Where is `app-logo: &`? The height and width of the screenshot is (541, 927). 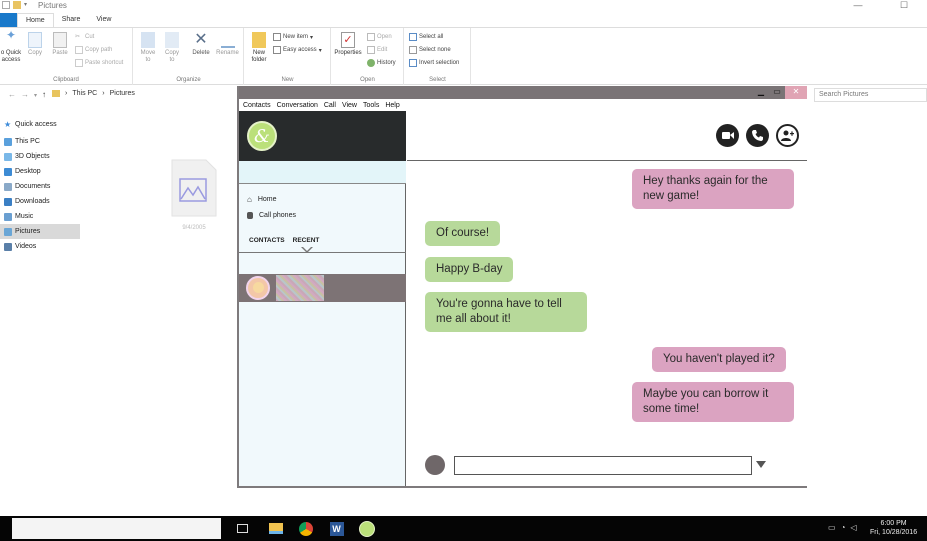
app-logo: & is located at coordinates (262, 136).